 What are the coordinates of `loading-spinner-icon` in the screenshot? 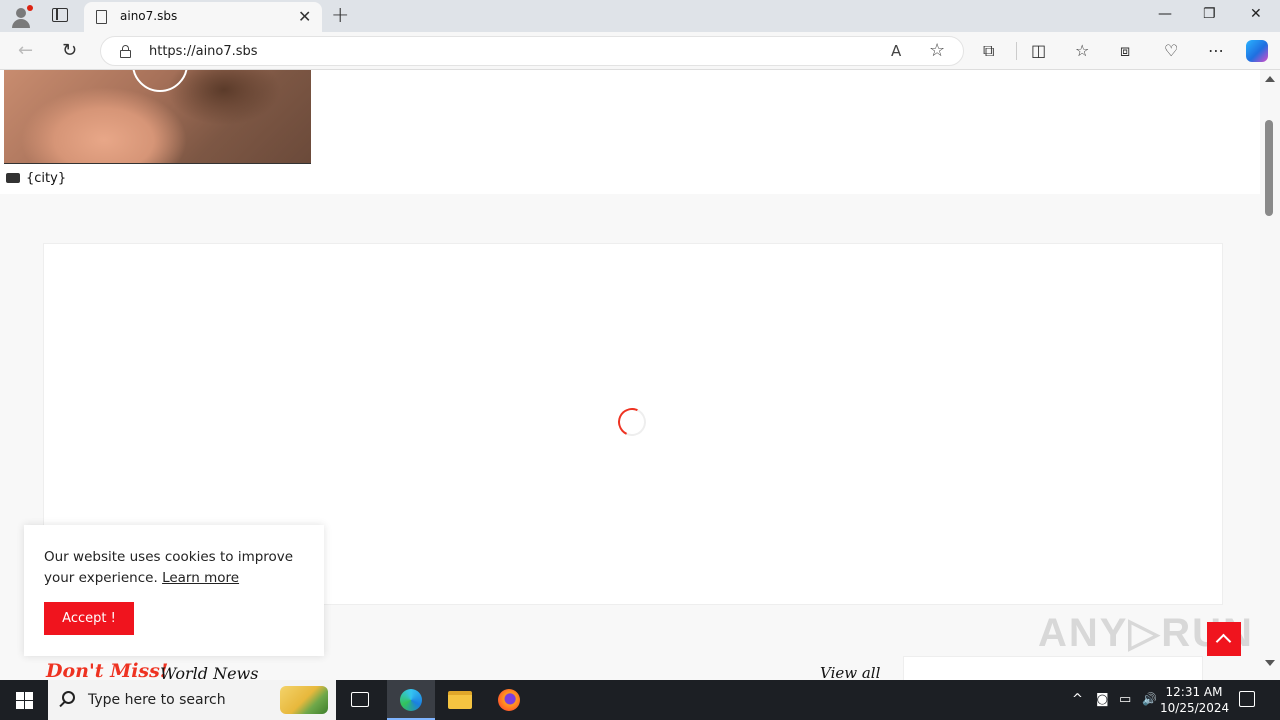 It's located at (632, 422).